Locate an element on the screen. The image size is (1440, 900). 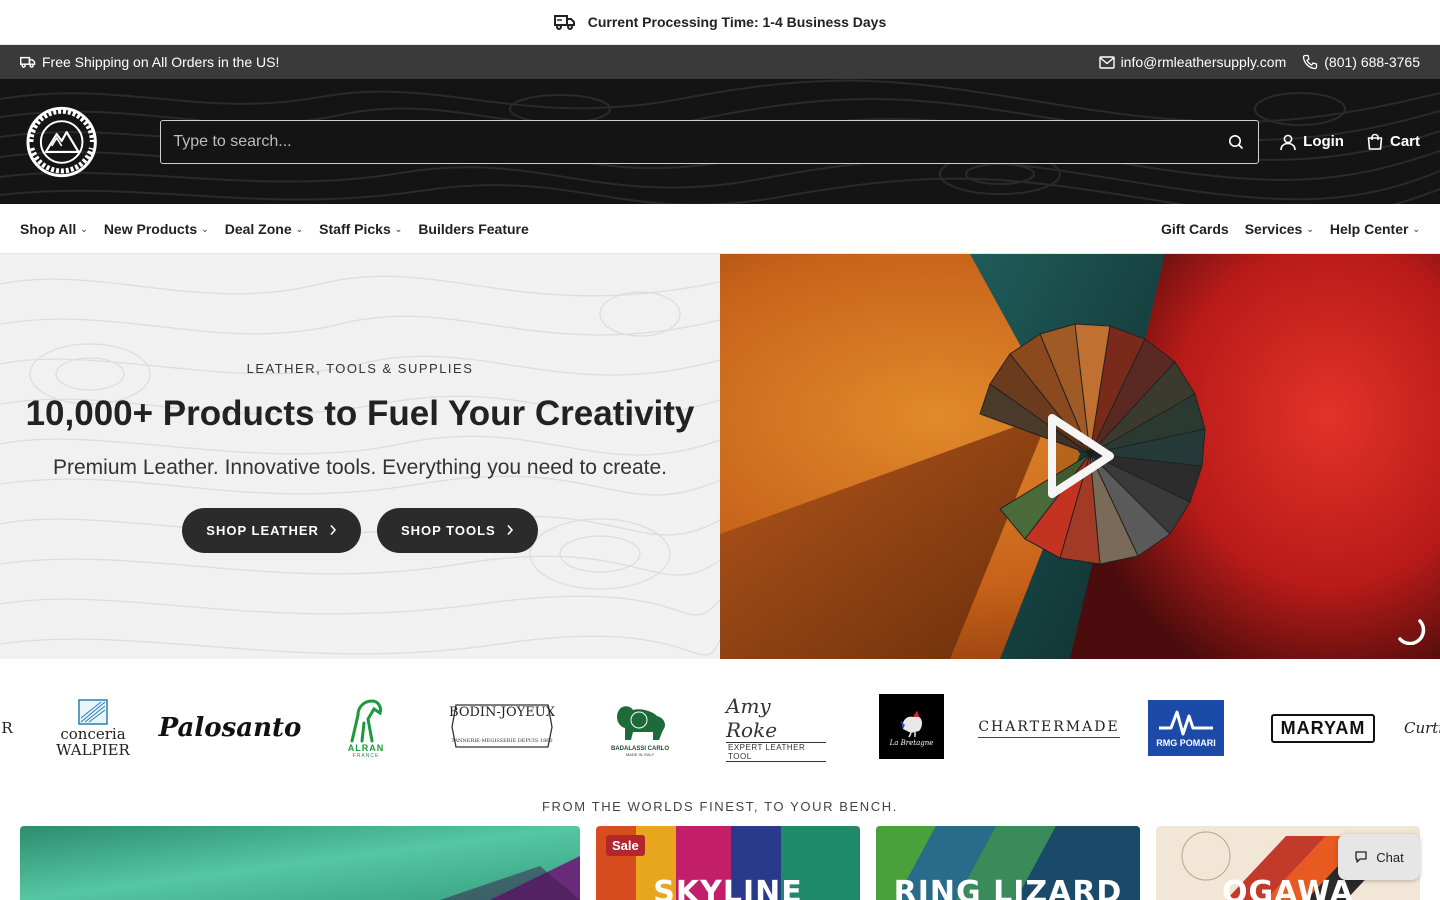
phone-text: (801) 688-3765 is located at coordinates (1372, 62).